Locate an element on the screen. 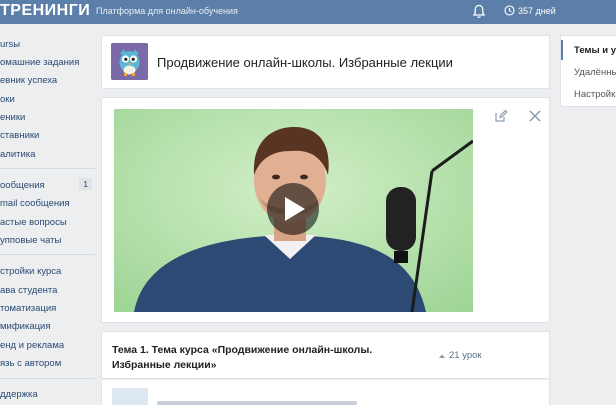 This screenshot has height=405, width=616. sidebar-item-homework: омашние задания is located at coordinates (47, 62).